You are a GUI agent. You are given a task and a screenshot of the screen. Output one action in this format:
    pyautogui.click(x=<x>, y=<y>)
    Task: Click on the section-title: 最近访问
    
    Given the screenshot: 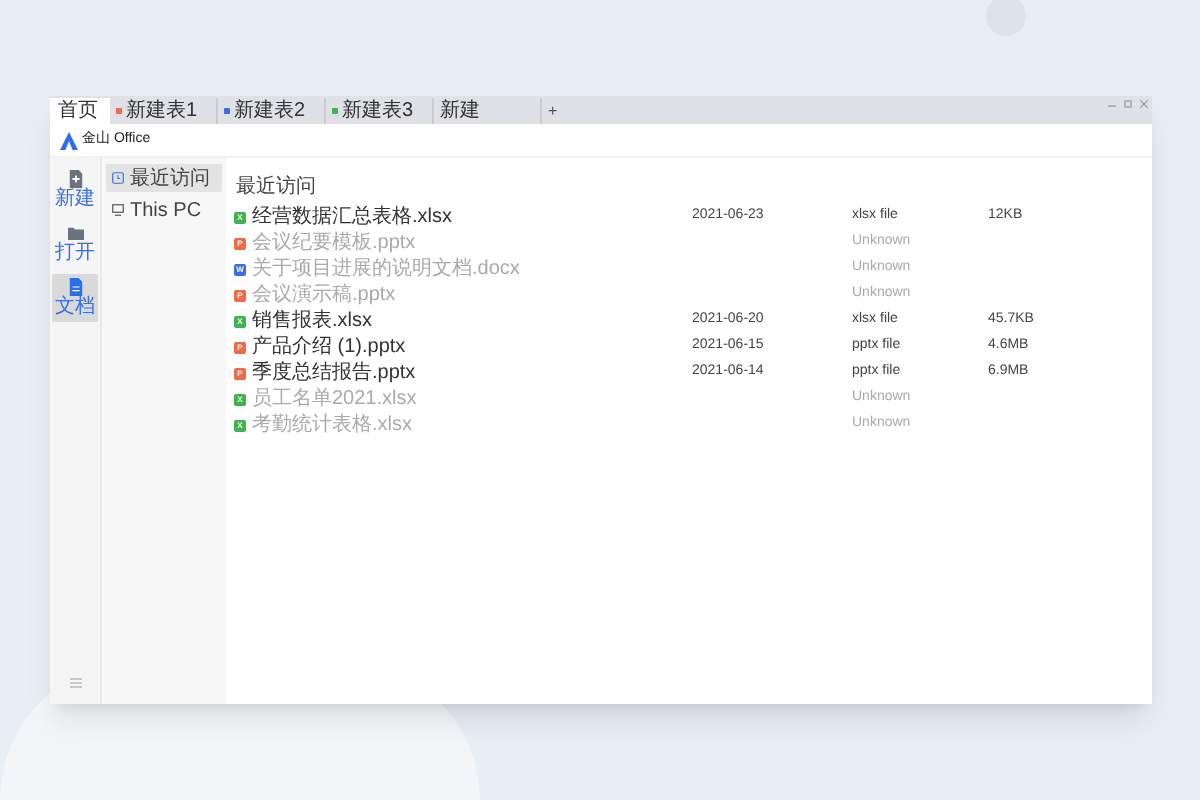 What is the action you would take?
    pyautogui.click(x=277, y=188)
    